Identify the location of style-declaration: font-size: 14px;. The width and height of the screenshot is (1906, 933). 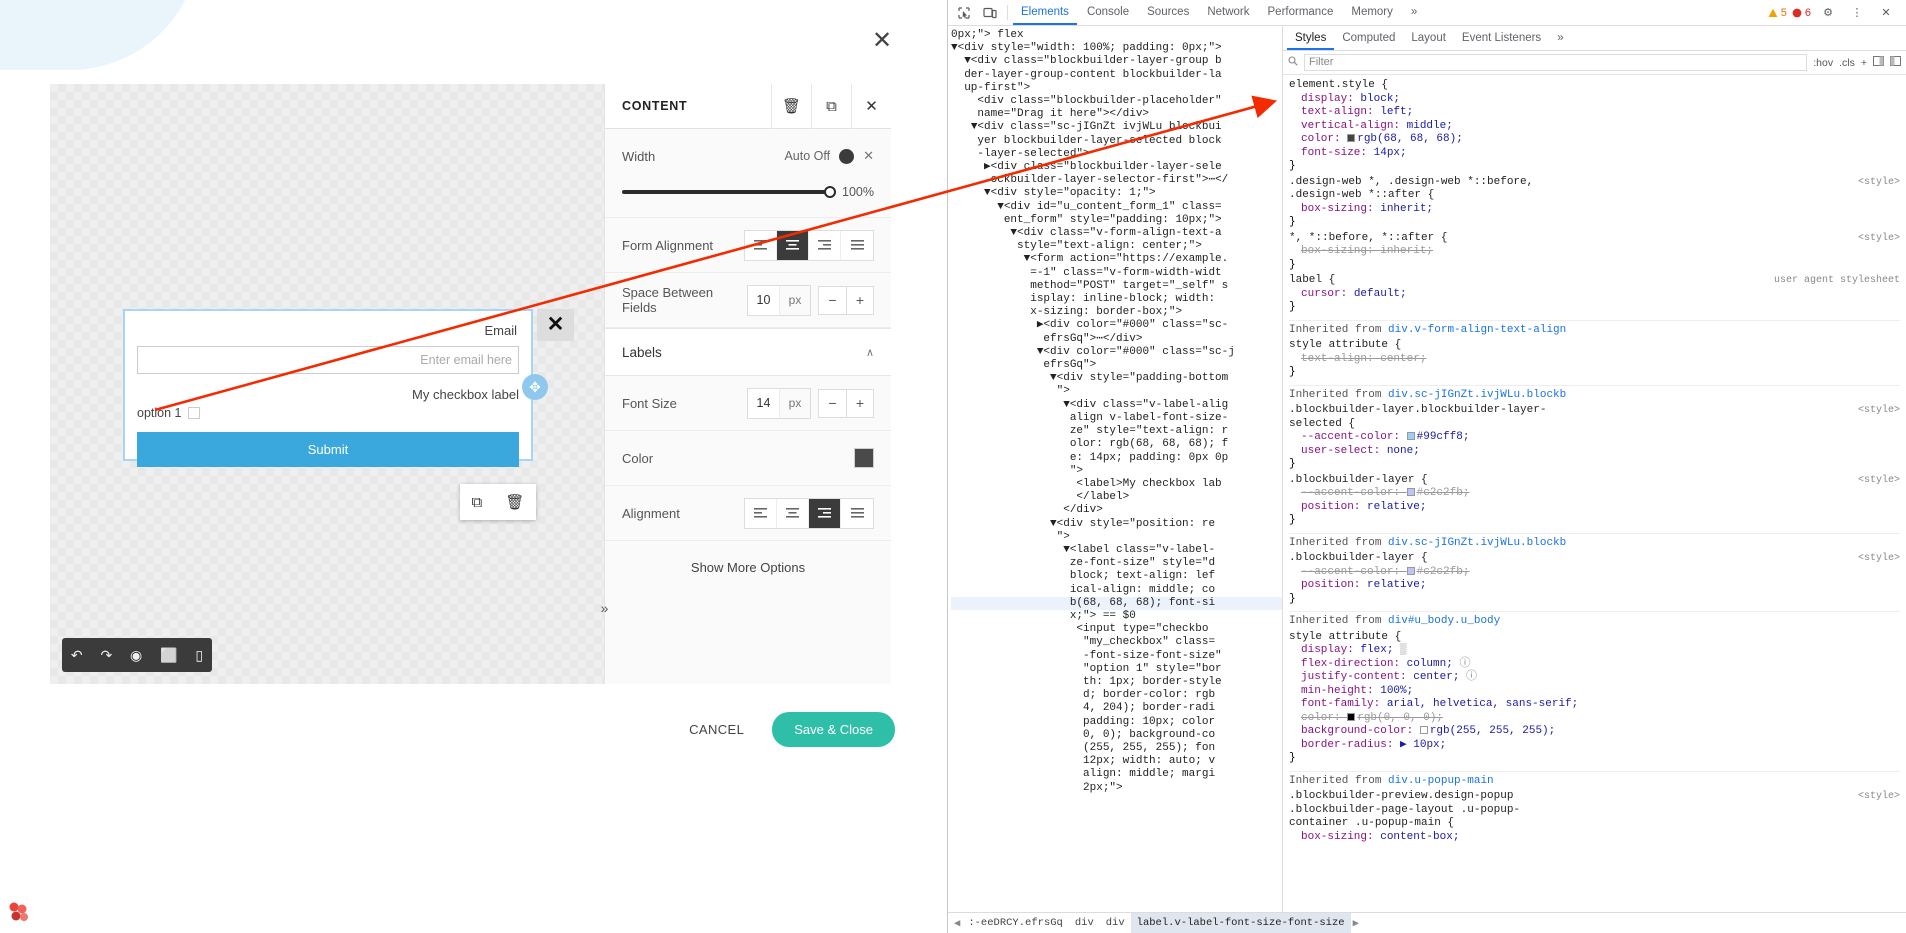
(1594, 154).